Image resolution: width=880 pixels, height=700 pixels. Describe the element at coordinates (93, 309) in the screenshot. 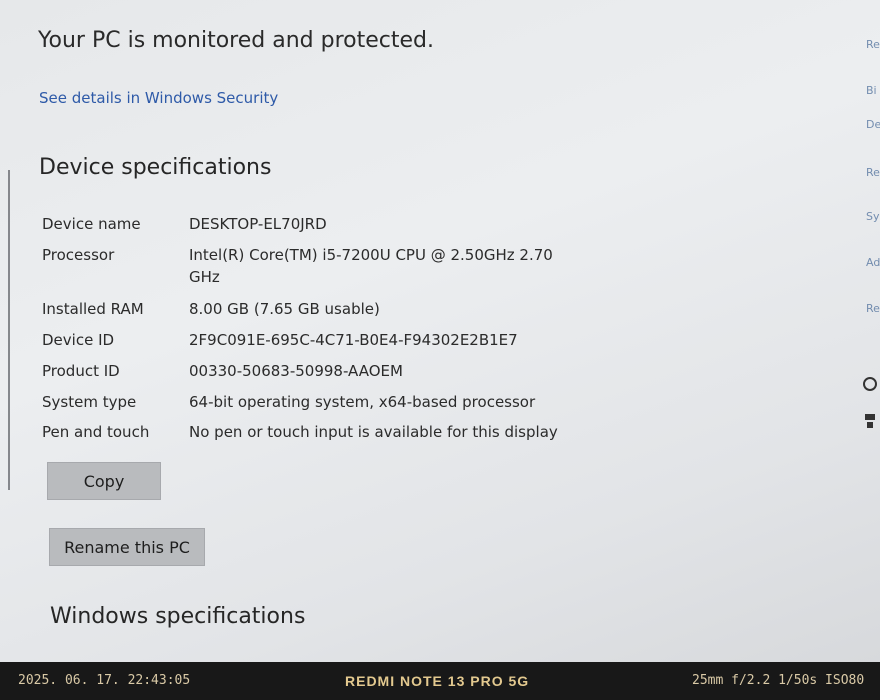

I see `spec-label: Installed RAM` at that location.